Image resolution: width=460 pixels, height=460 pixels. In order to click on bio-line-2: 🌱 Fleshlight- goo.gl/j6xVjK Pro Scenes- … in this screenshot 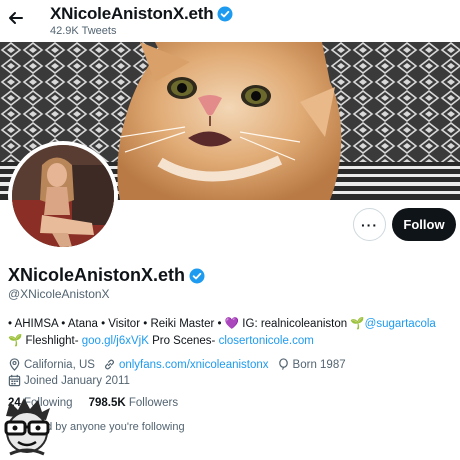, I will do `click(161, 341)`.